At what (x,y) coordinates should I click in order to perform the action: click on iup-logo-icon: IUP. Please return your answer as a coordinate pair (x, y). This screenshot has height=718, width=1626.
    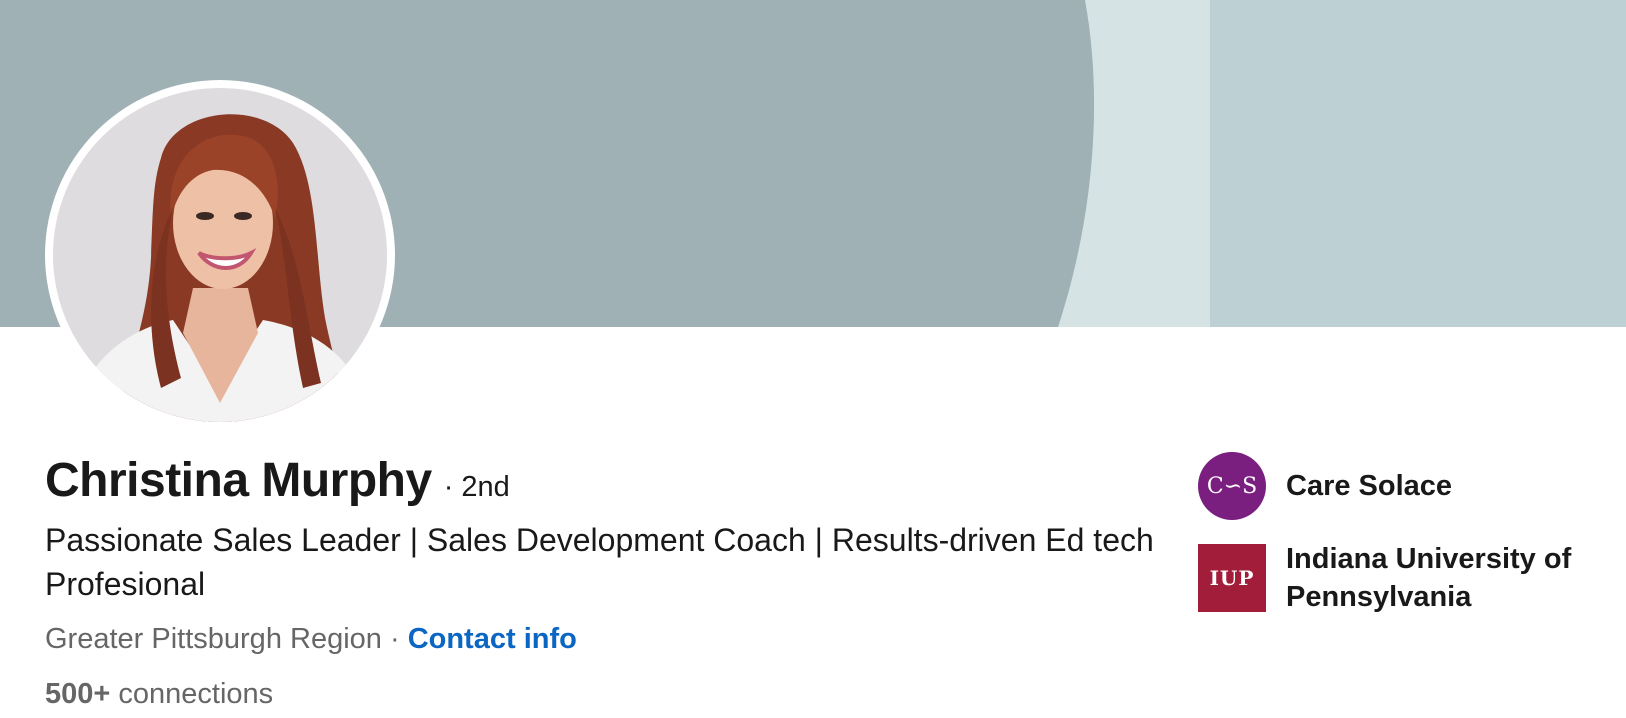
    Looking at the image, I should click on (1232, 578).